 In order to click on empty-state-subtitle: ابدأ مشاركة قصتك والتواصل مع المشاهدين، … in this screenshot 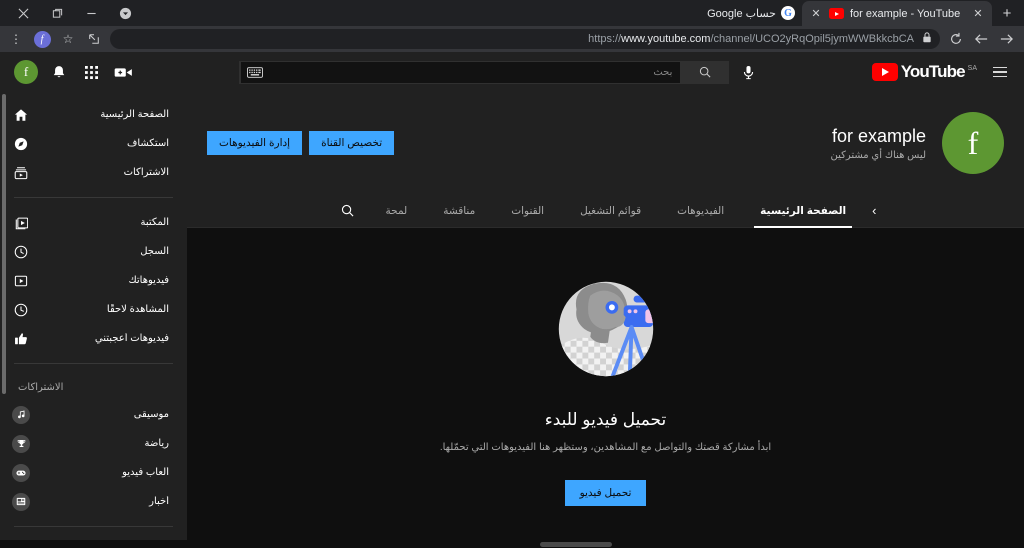, I will do `click(605, 447)`.